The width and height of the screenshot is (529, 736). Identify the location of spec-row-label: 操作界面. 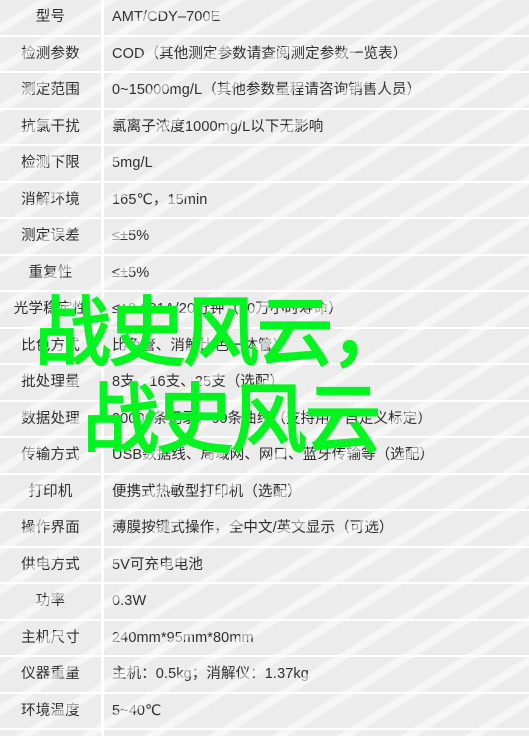
(52, 529).